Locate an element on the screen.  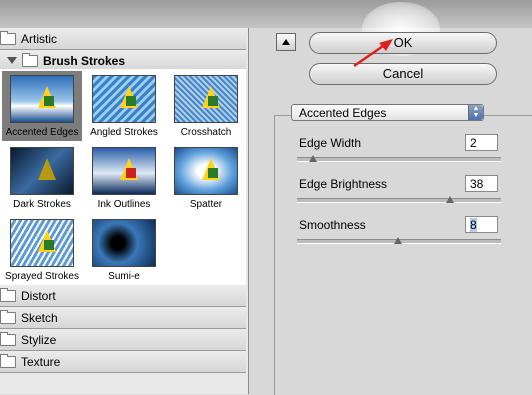
thumb-label: Accented Edges is located at coordinates (42, 132).